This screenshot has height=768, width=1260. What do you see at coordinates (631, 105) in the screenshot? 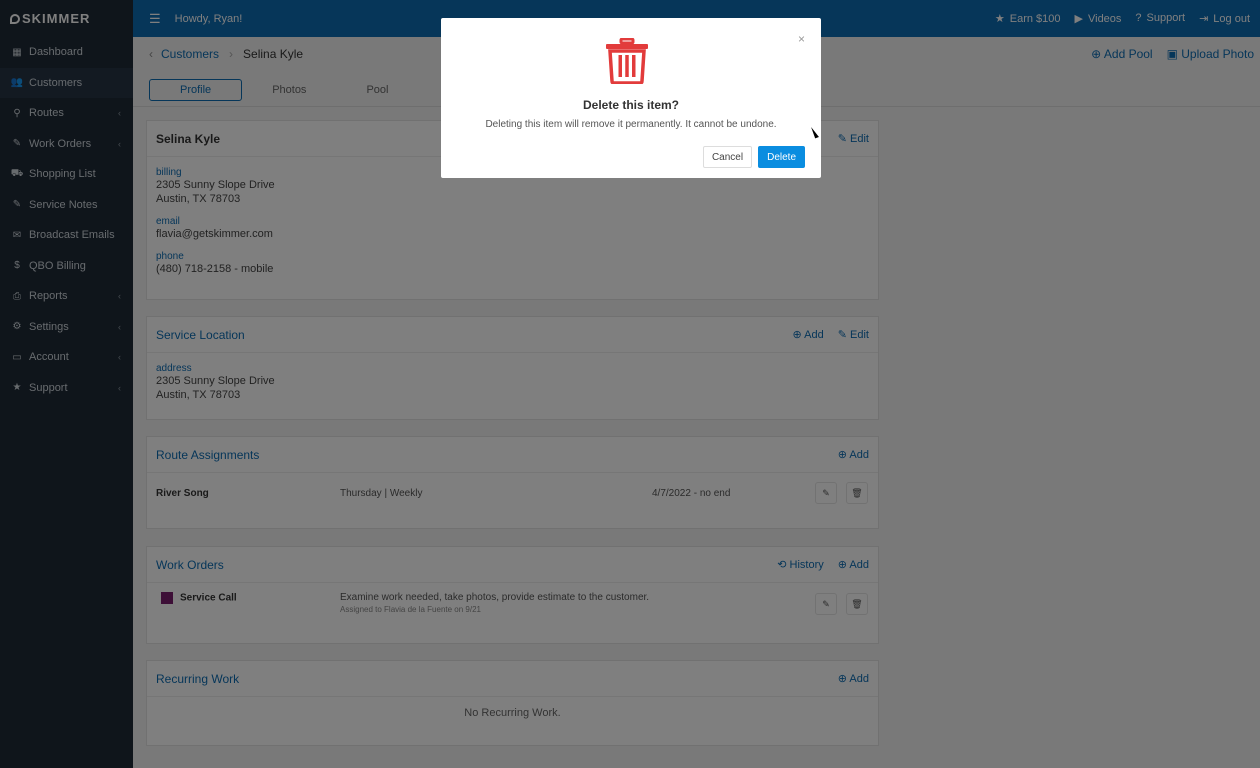
I see `dialog-title: Delete this item?` at bounding box center [631, 105].